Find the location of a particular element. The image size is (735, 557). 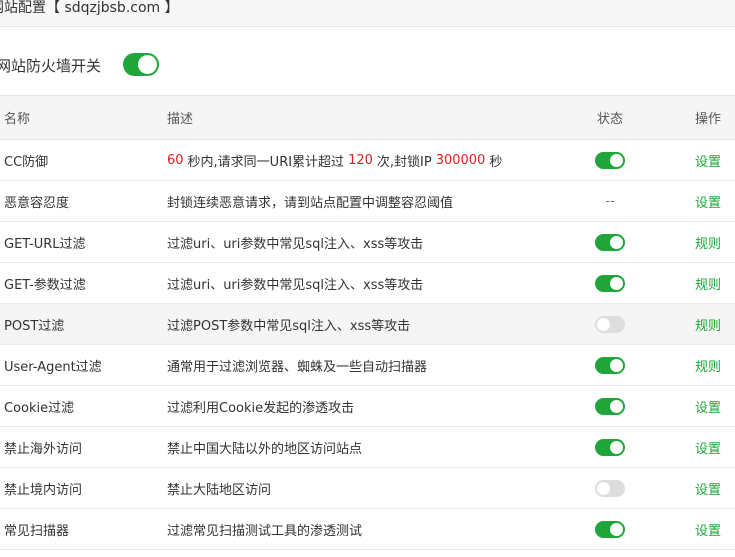

table-row: 恶意容忍度 封锁连续恶意请求，请到站点配置中调整容忍阈值 -- 设置 is located at coordinates (367, 201).